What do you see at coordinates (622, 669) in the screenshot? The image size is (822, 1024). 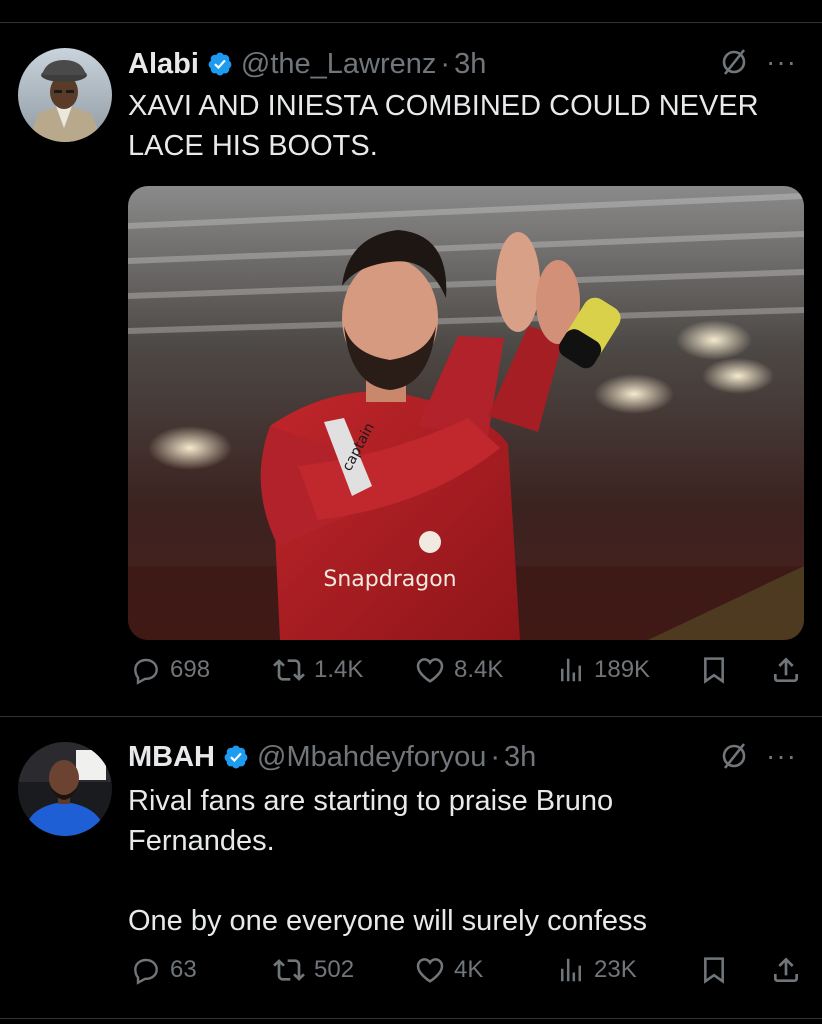 I see `views-count: 189K` at bounding box center [622, 669].